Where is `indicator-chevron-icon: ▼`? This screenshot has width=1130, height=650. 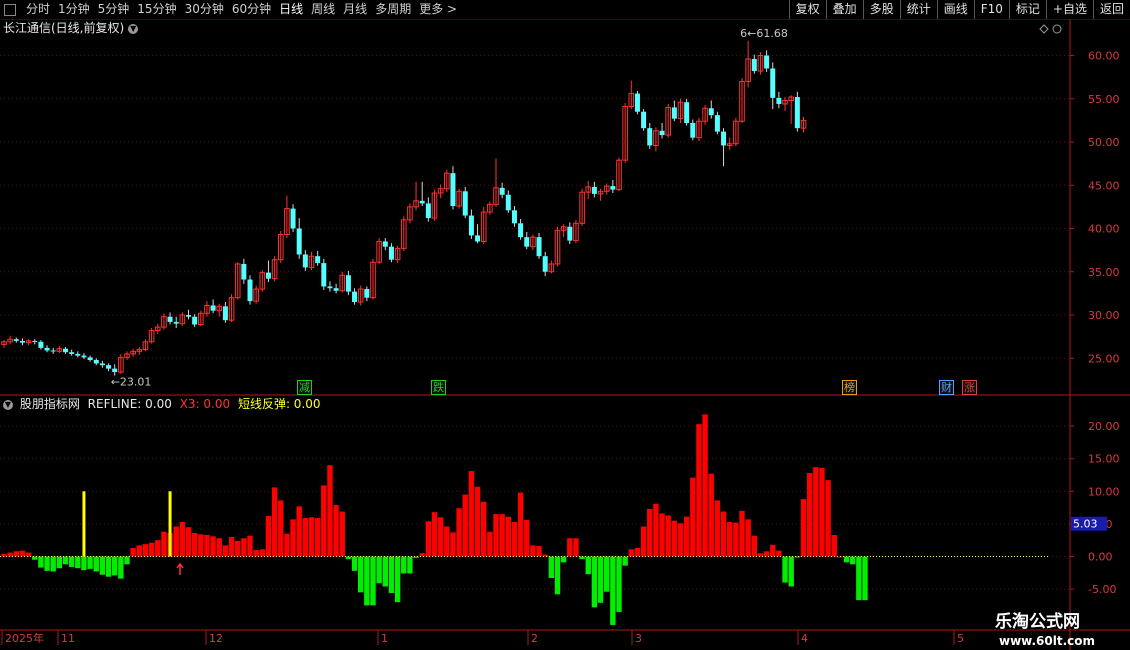
indicator-chevron-icon: ▼ is located at coordinates (8, 404).